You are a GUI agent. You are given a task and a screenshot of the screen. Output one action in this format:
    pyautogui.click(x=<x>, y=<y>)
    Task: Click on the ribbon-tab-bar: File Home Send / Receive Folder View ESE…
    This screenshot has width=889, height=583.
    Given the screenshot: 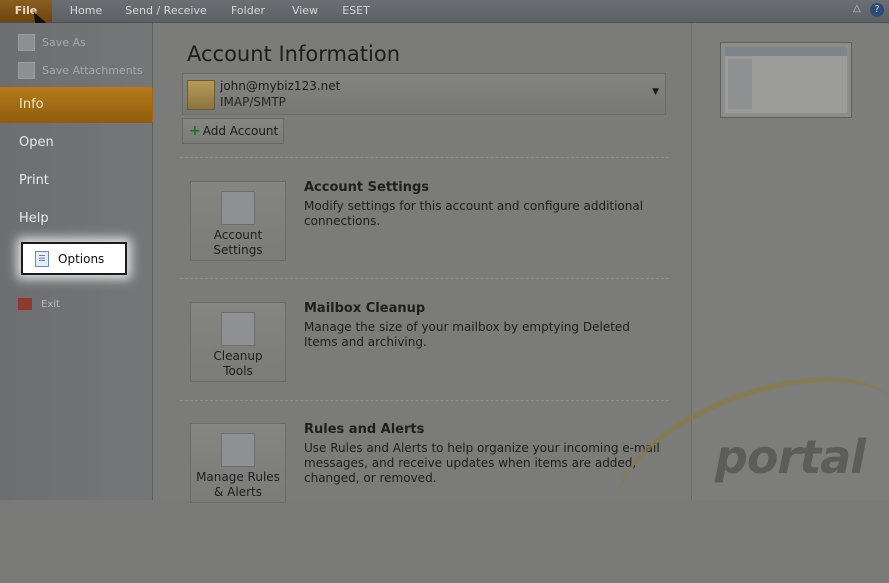 What is the action you would take?
    pyautogui.click(x=444, y=11)
    